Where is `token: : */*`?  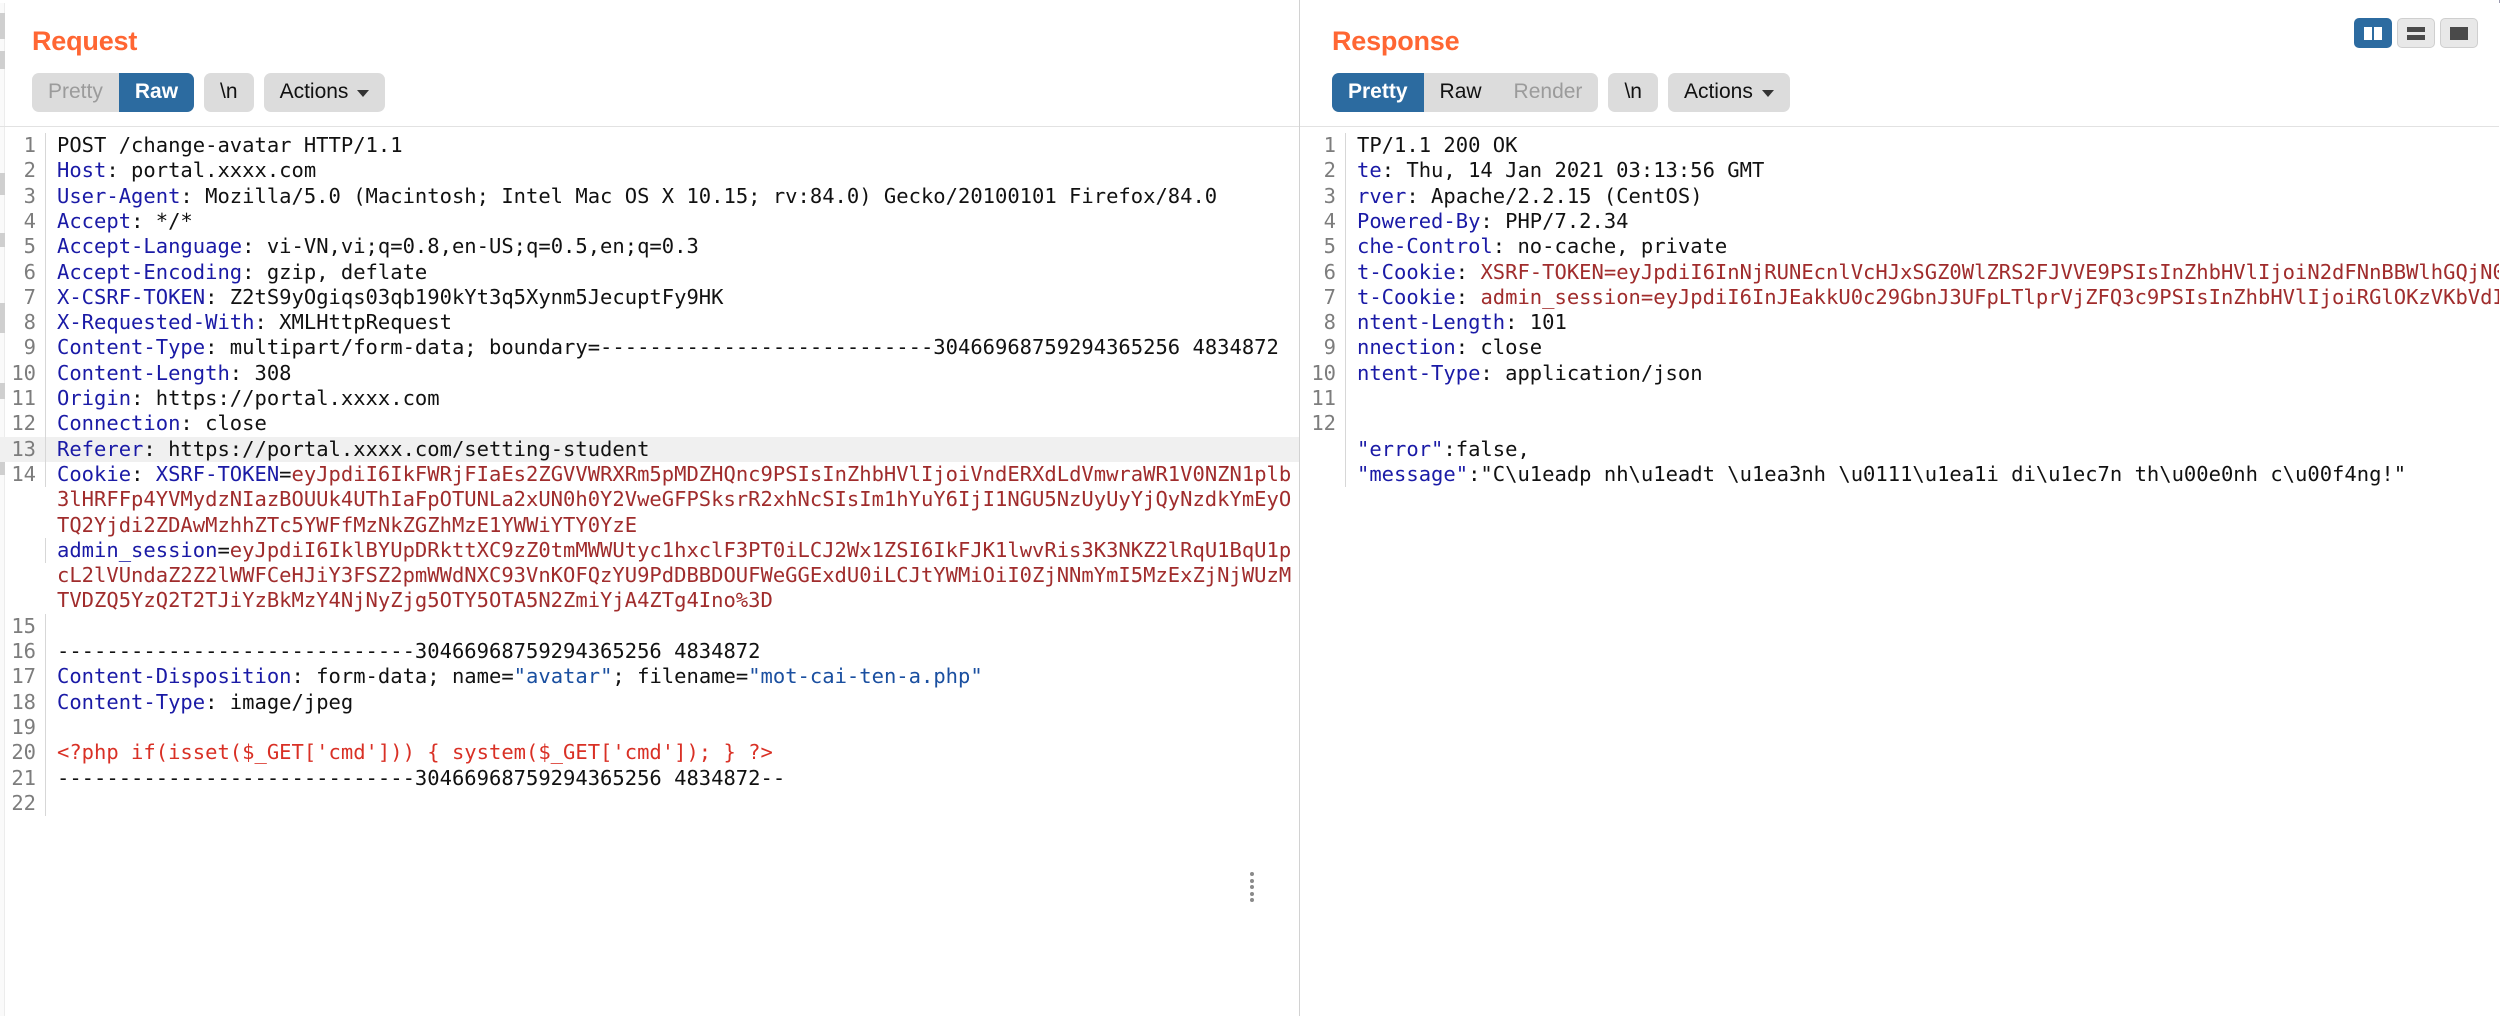
token: : */* is located at coordinates (162, 220).